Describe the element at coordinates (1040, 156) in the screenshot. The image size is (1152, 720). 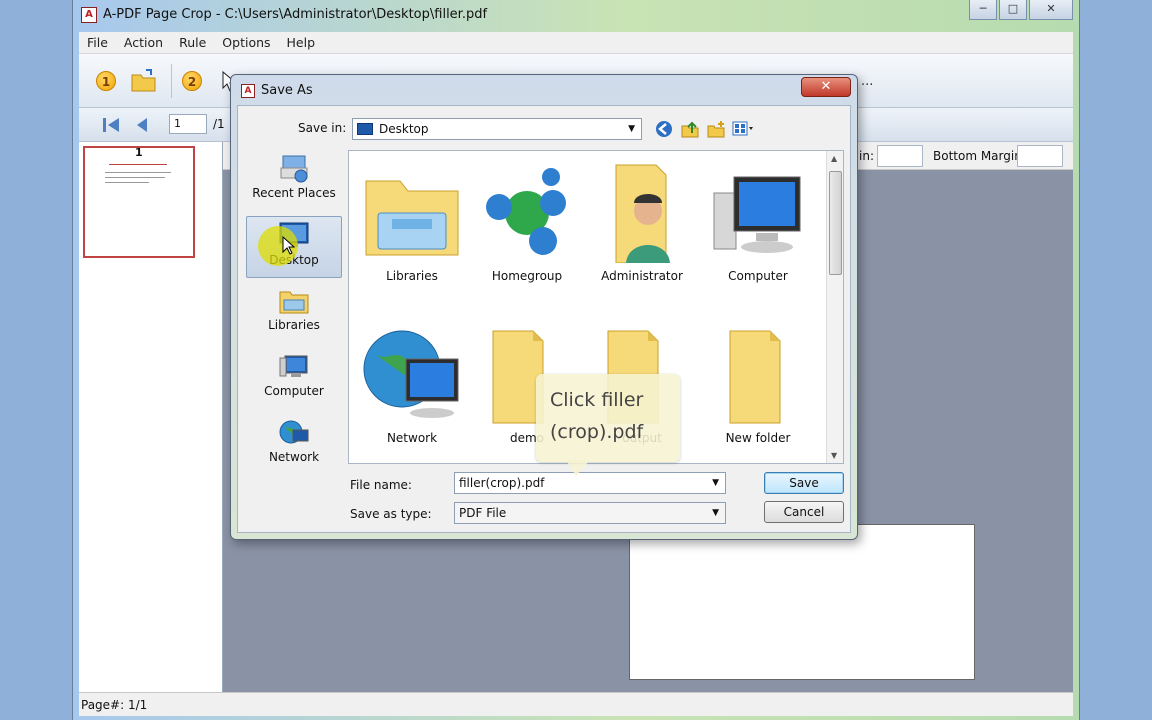
I see `bottom-margin-input` at that location.